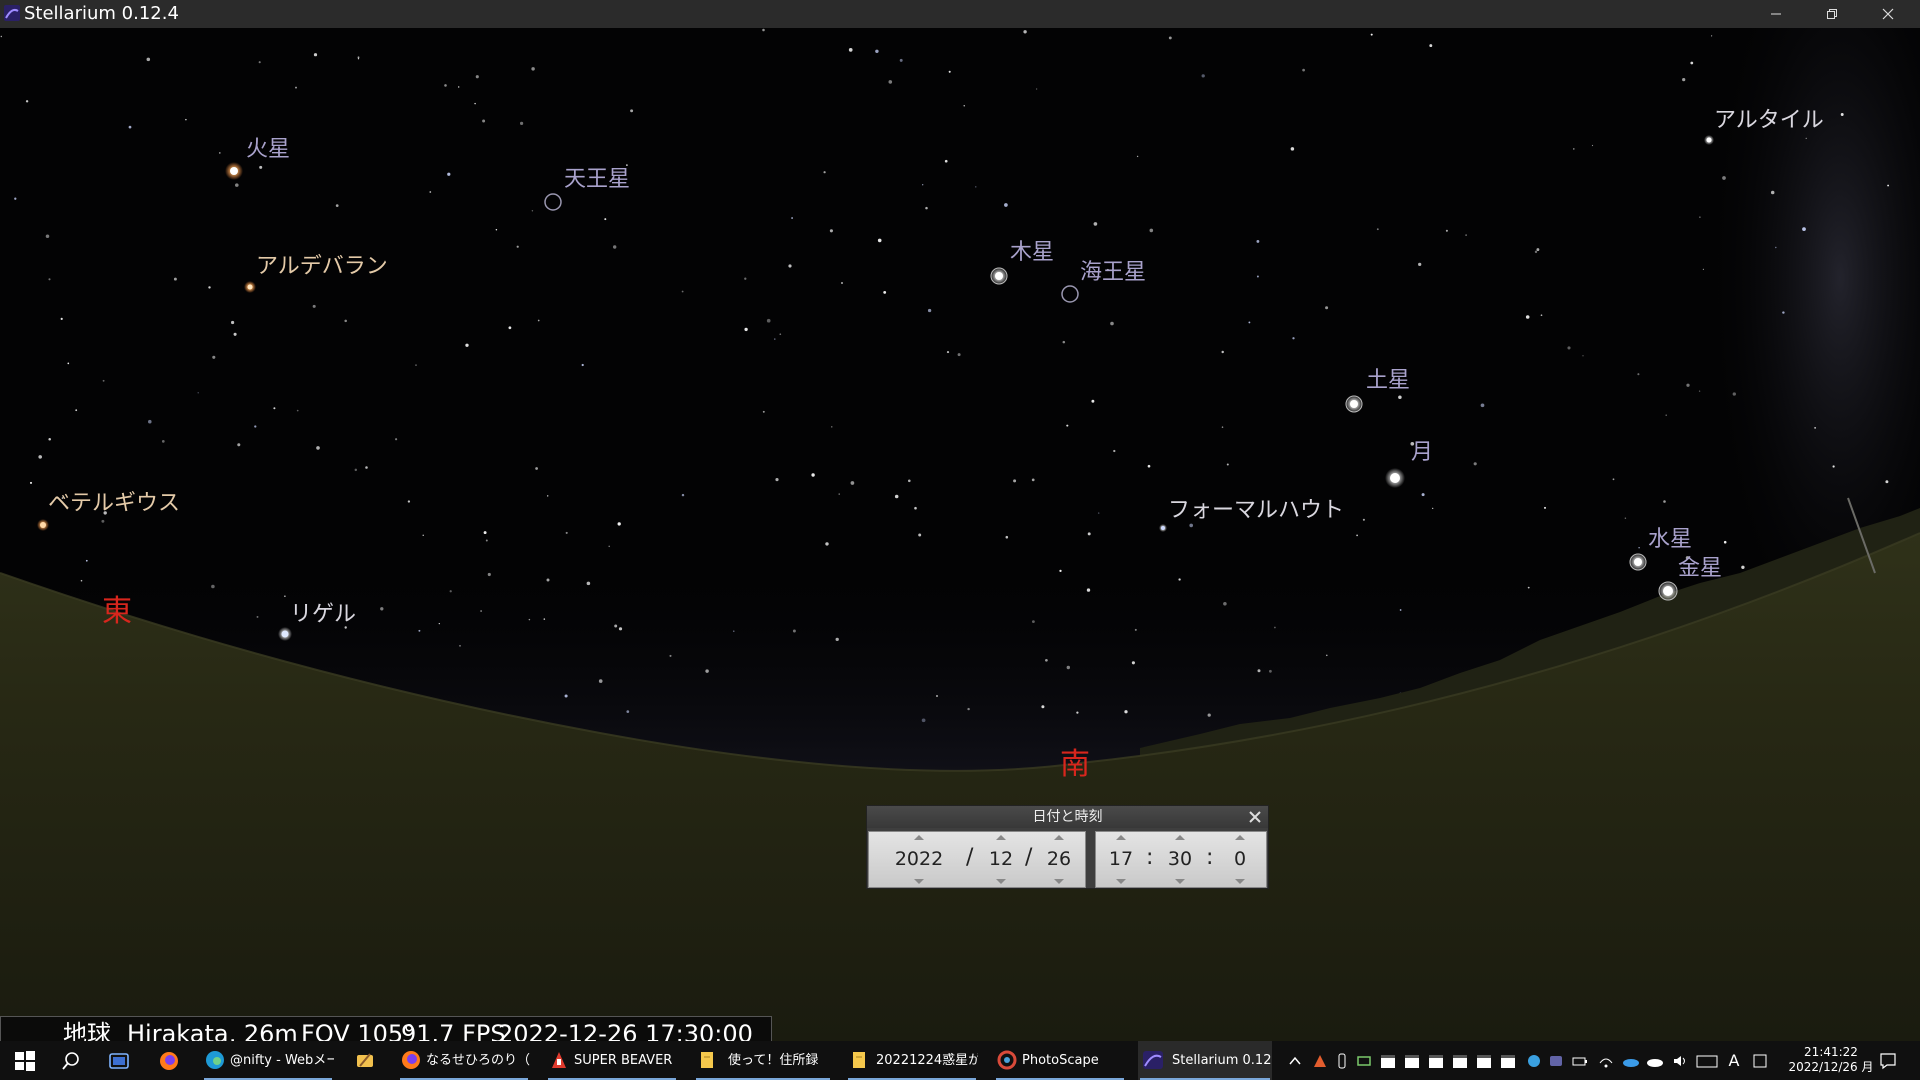 The height and width of the screenshot is (1080, 1920). What do you see at coordinates (1388, 381) in the screenshot?
I see `saturn-label: 土星` at bounding box center [1388, 381].